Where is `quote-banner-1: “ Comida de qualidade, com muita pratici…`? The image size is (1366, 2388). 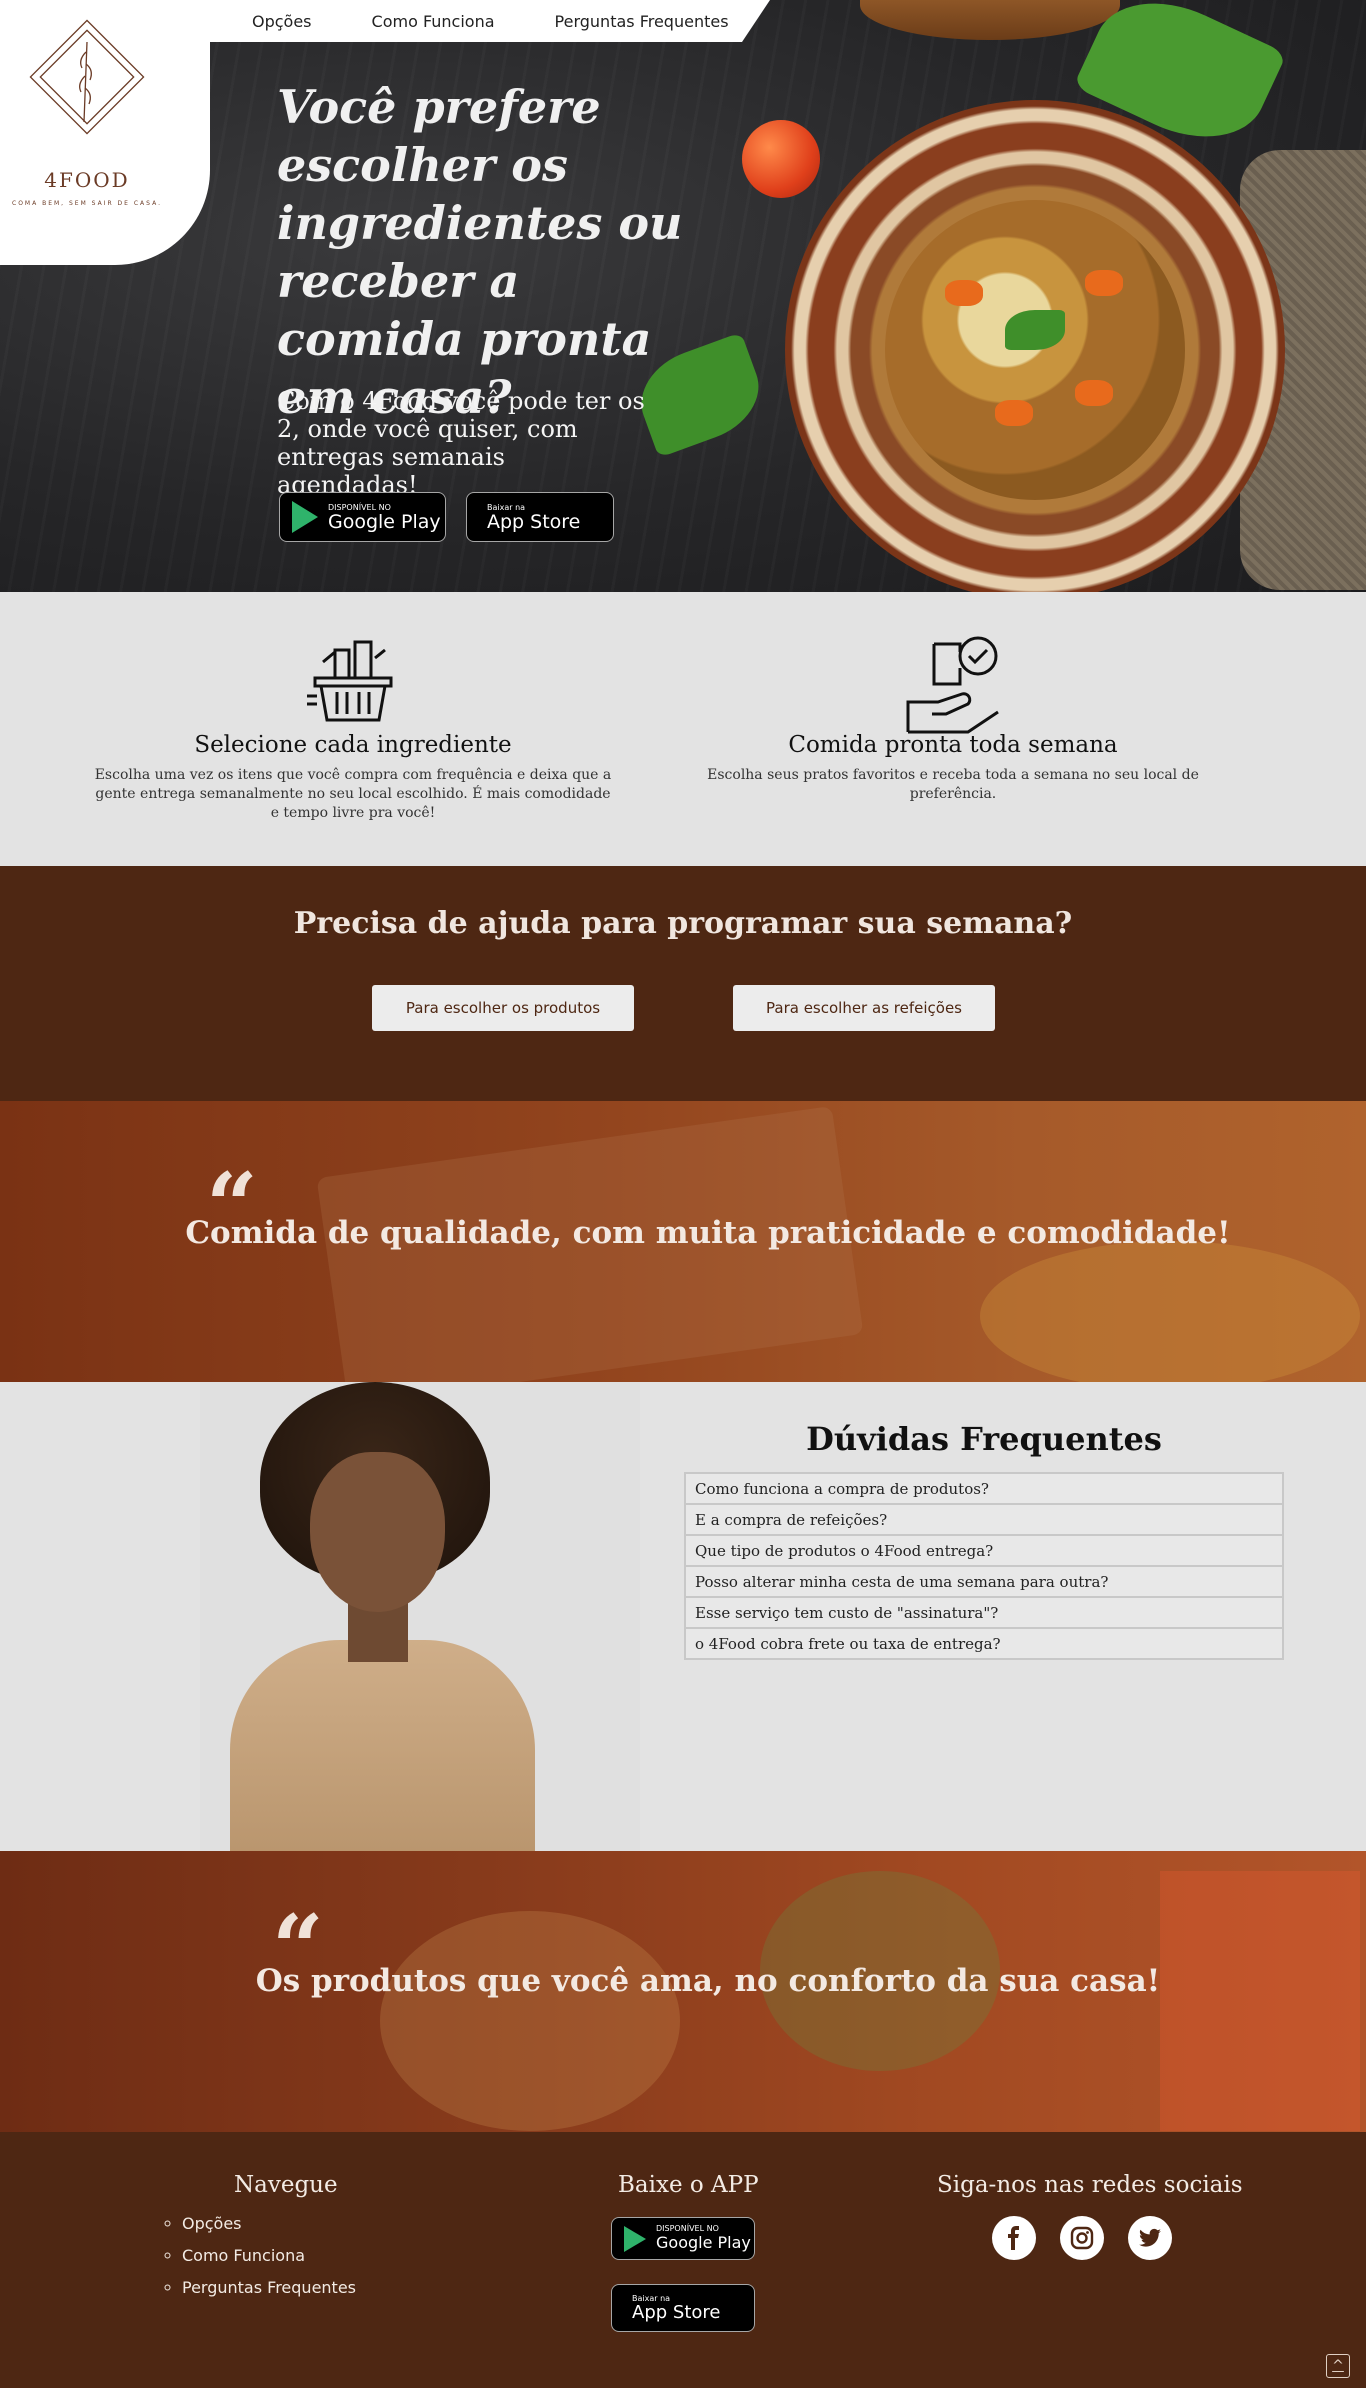 quote-banner-1: “ Comida de qualidade, com muita pratici… is located at coordinates (683, 1241).